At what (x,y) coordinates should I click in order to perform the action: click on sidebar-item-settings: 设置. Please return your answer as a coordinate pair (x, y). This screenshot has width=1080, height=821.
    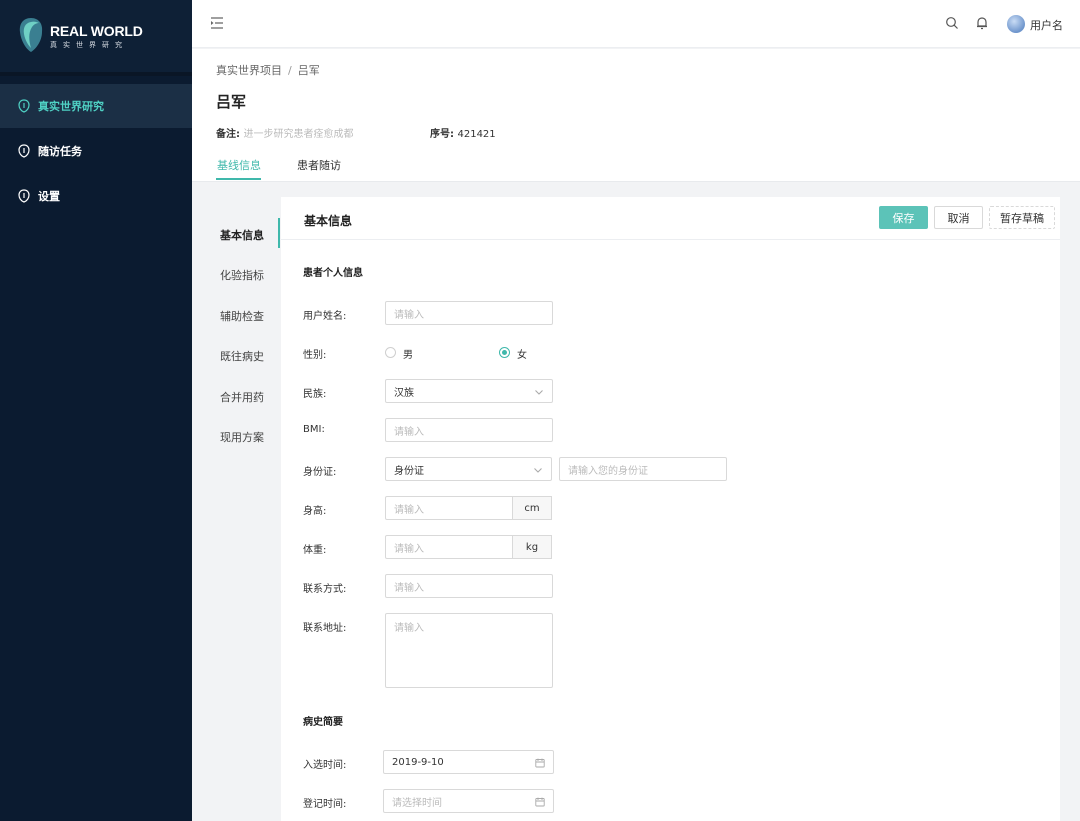
    Looking at the image, I should click on (96, 196).